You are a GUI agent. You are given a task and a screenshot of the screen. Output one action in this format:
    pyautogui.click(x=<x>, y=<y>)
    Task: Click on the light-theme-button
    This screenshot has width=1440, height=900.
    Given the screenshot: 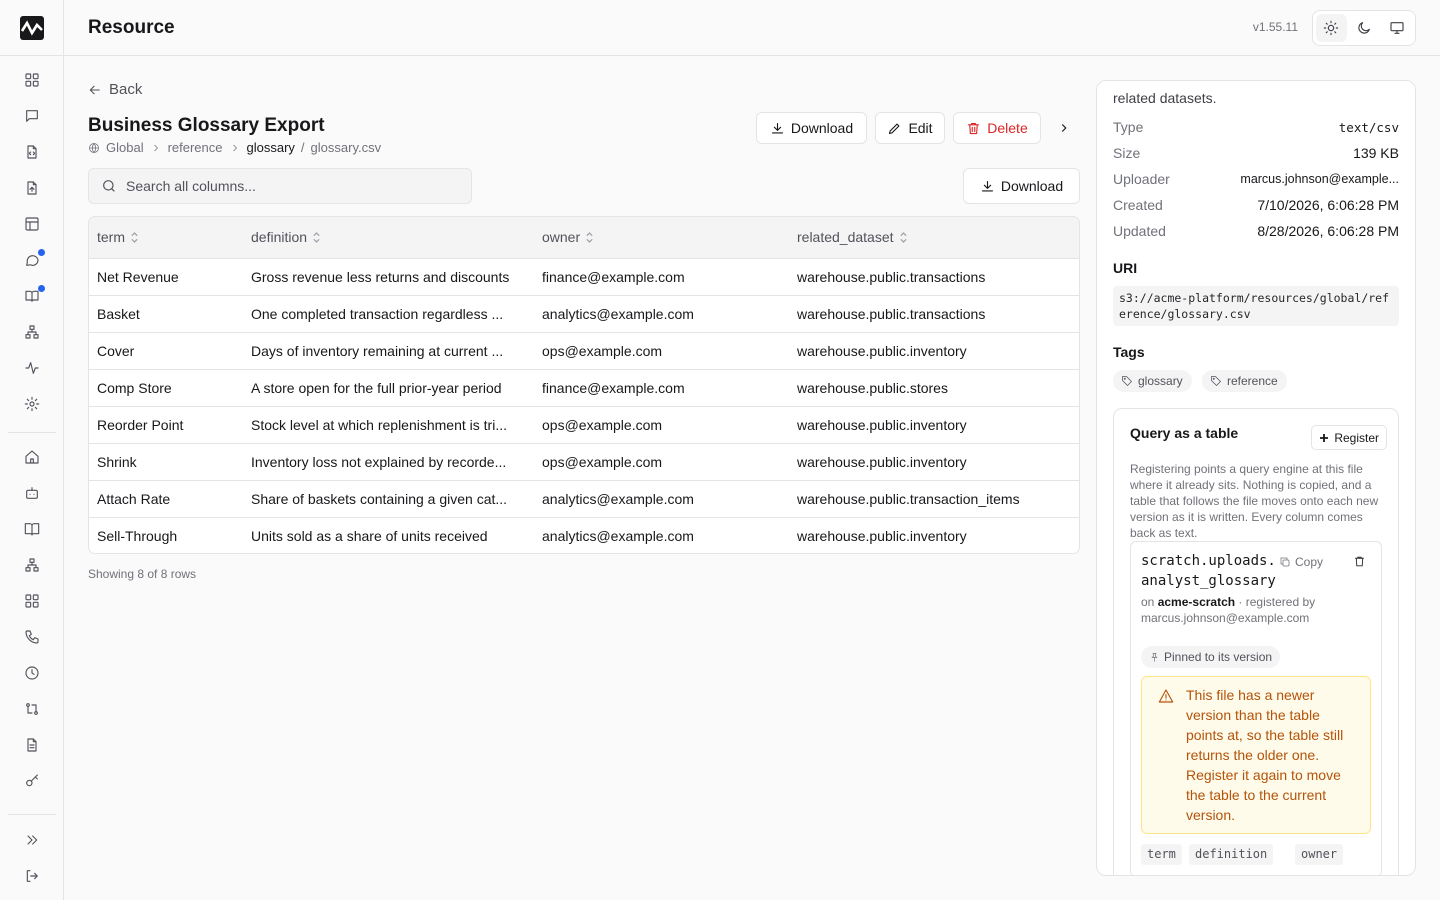 What is the action you would take?
    pyautogui.click(x=1331, y=28)
    